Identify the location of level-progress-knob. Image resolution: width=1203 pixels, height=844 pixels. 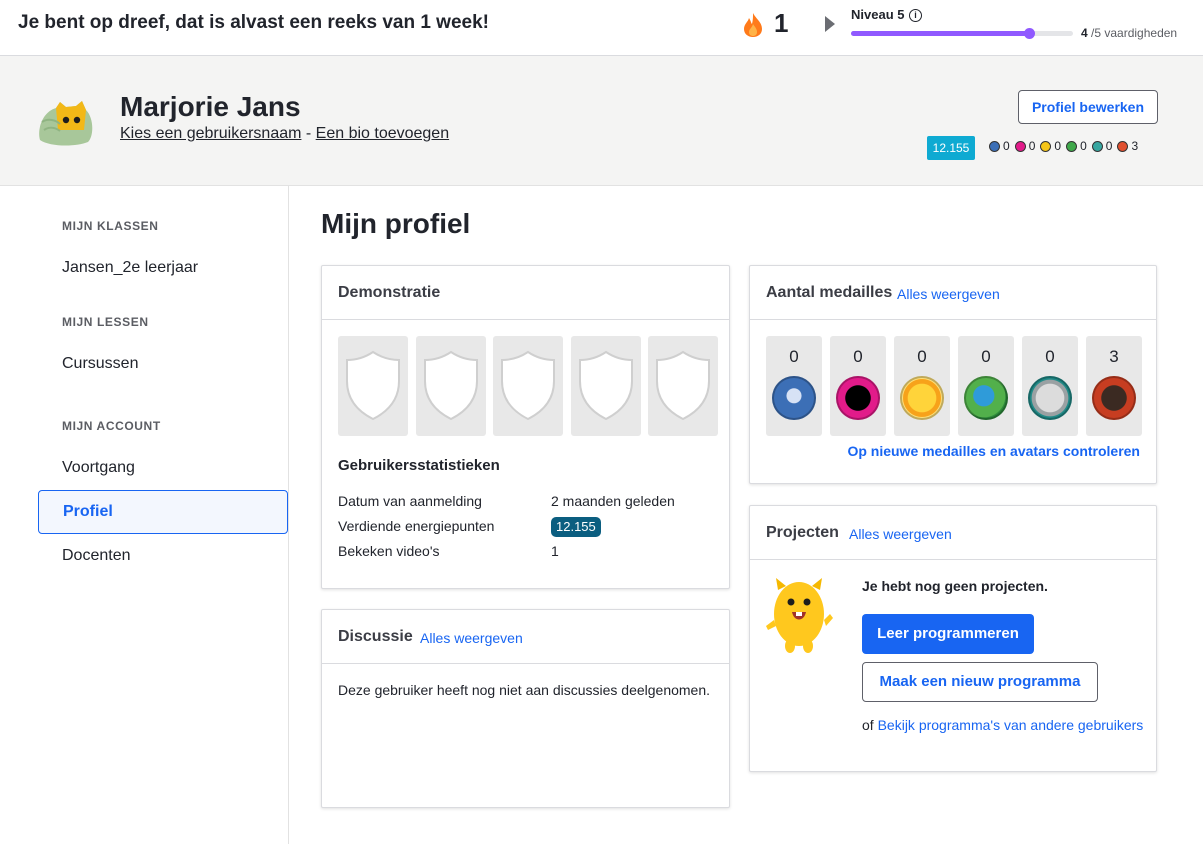
(1029, 33).